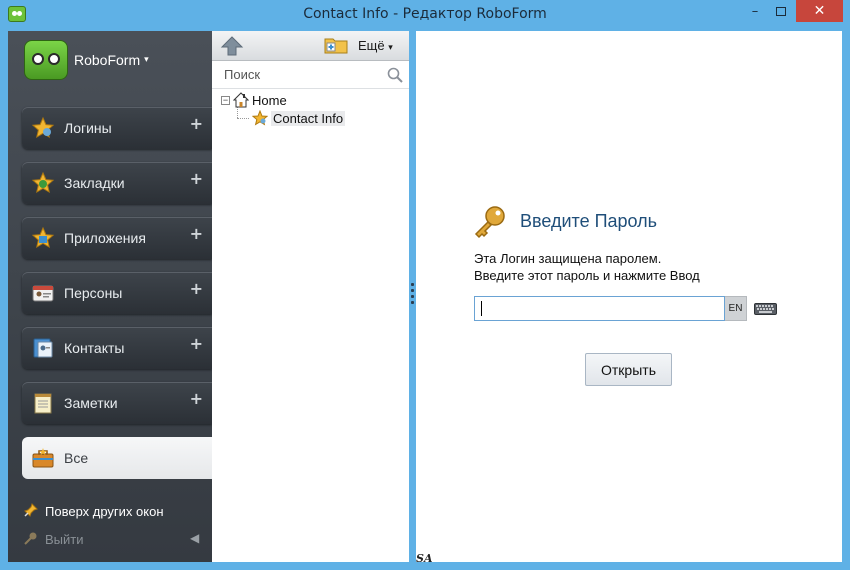 The image size is (850, 570). I want to click on password-field, so click(599, 308).